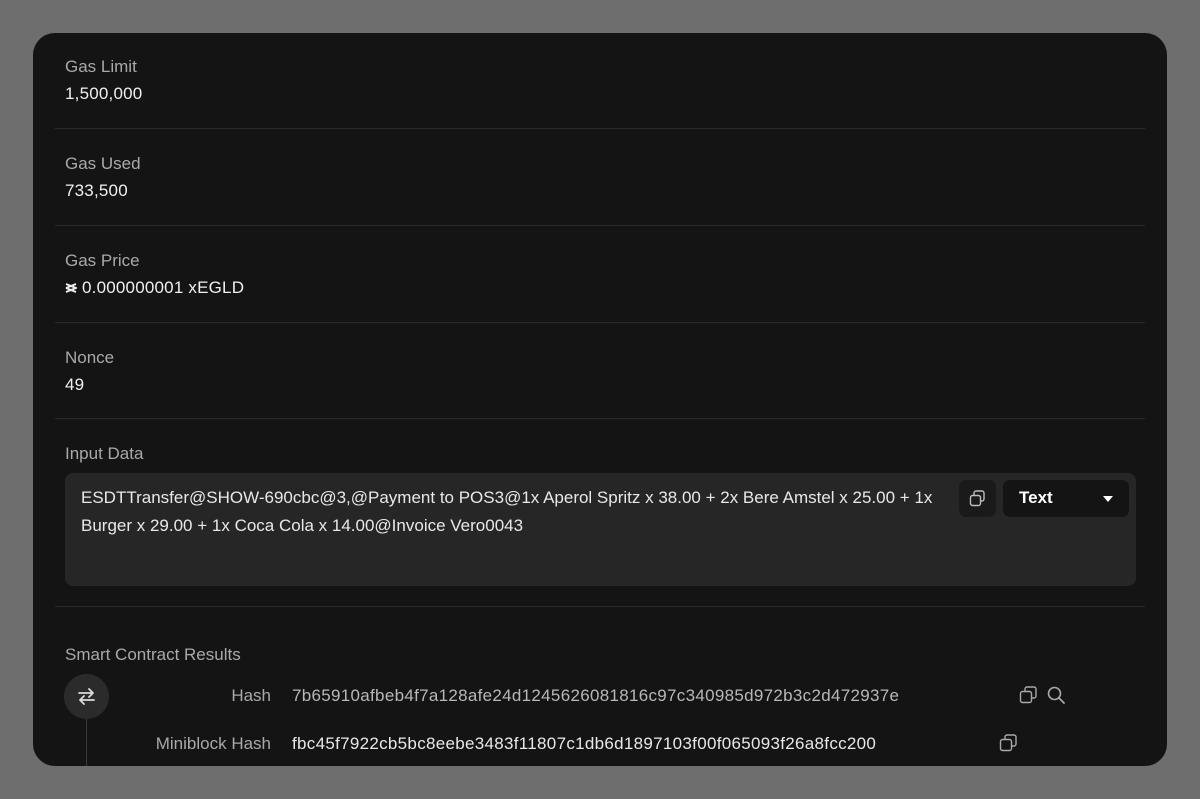 This screenshot has width=1200, height=799. I want to click on gas-price-label: Gas Price, so click(102, 260).